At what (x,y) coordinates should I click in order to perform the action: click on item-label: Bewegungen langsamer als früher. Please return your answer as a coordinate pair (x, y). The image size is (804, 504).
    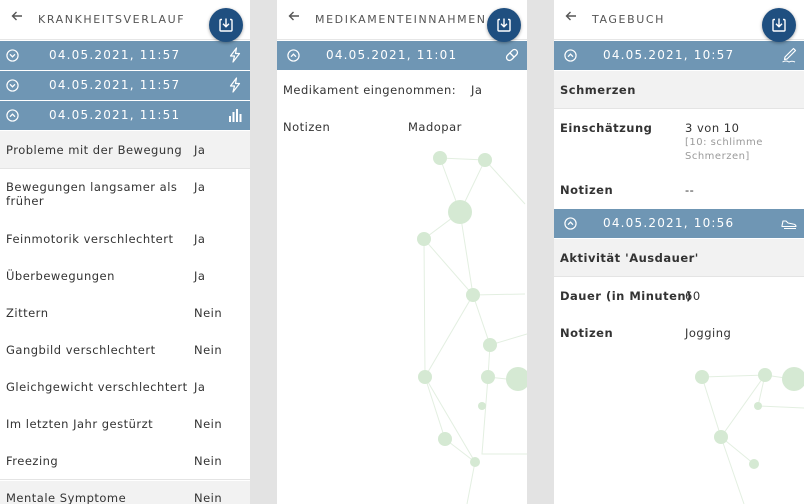
    Looking at the image, I should click on (92, 194).